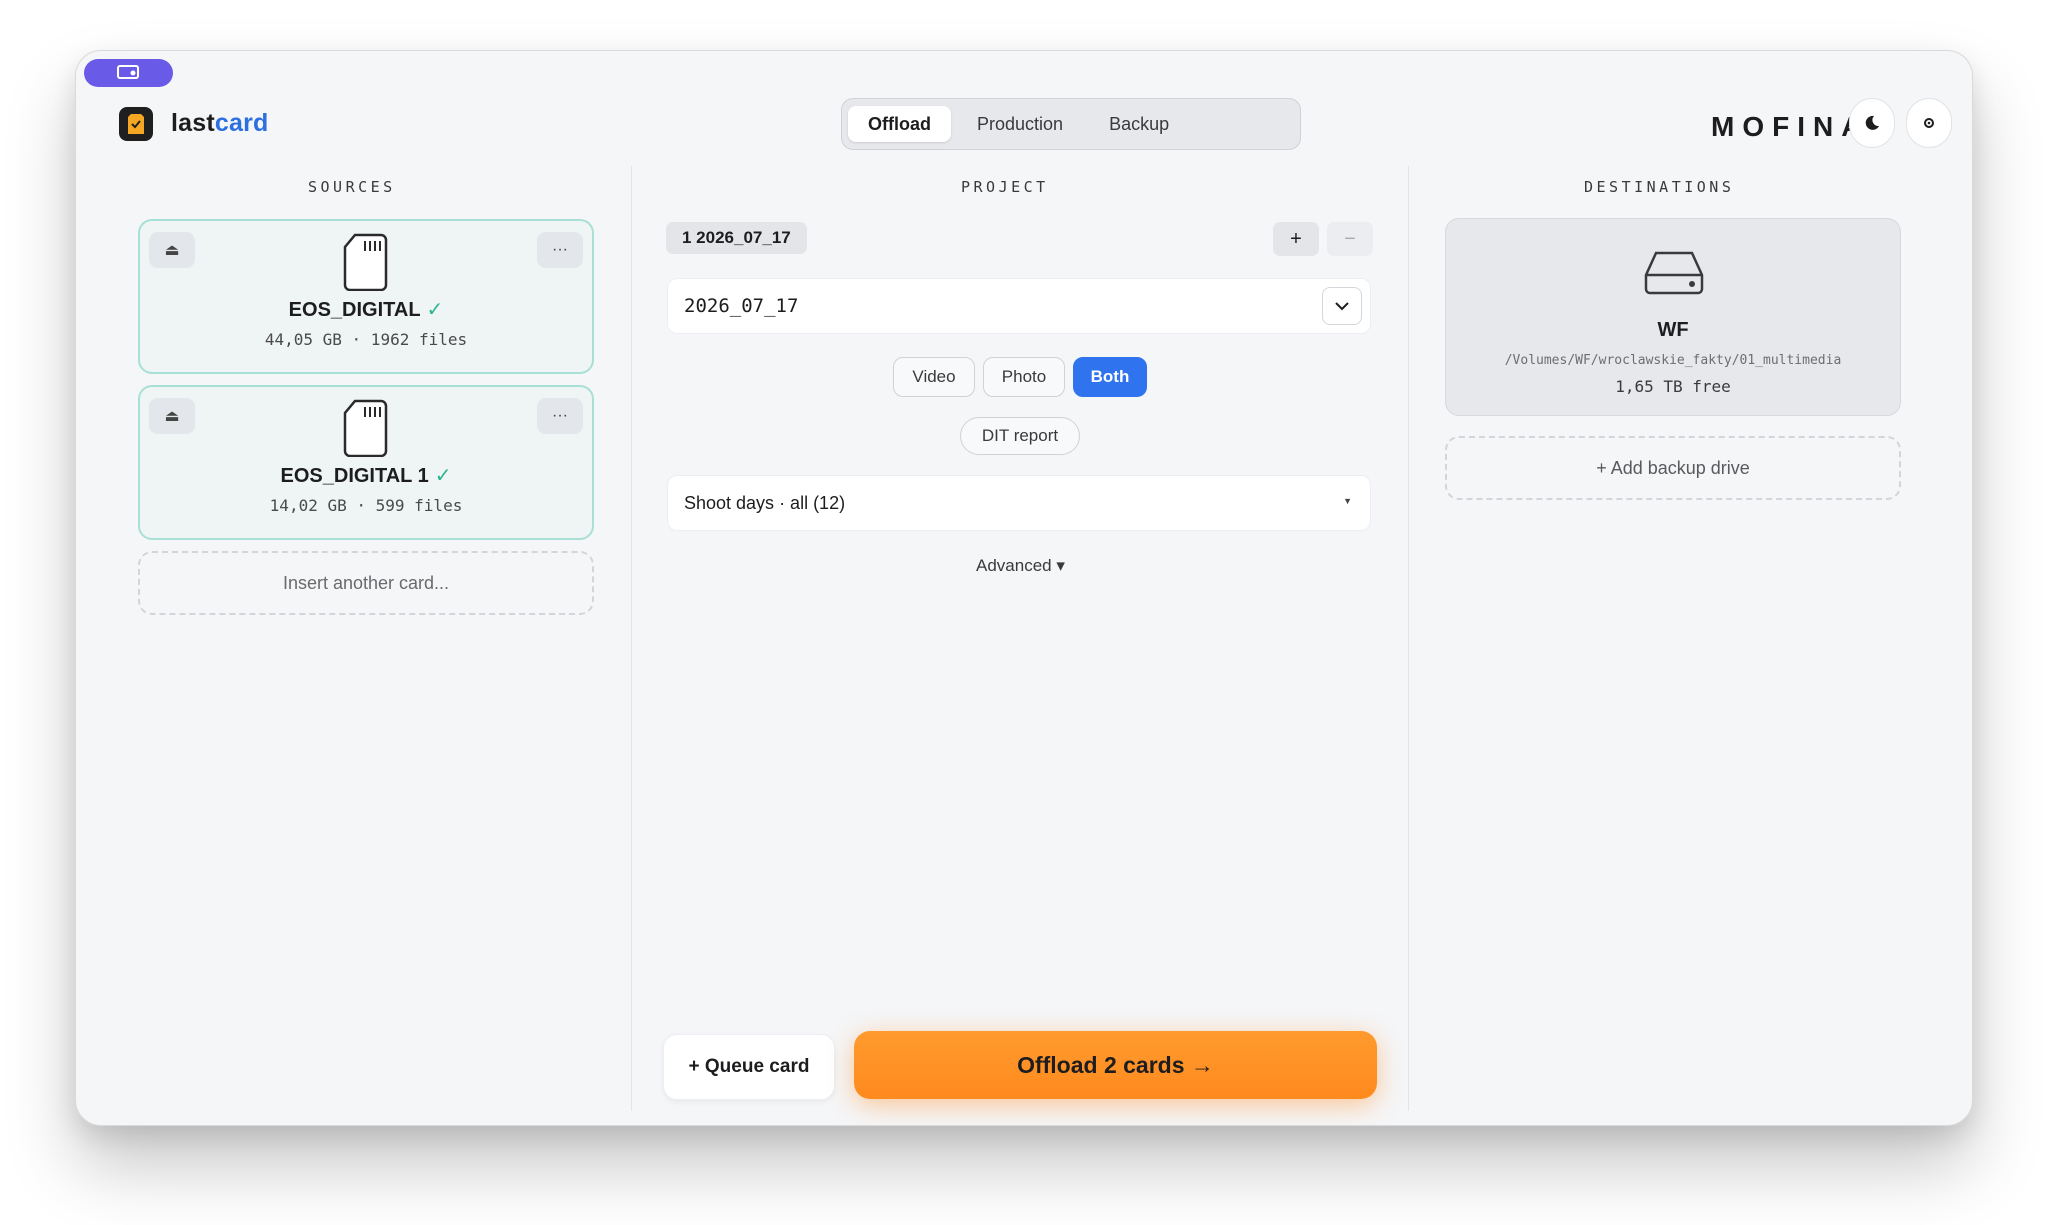 The width and height of the screenshot is (2048, 1225). What do you see at coordinates (1139, 124) in the screenshot?
I see `tab-backup: Backup` at bounding box center [1139, 124].